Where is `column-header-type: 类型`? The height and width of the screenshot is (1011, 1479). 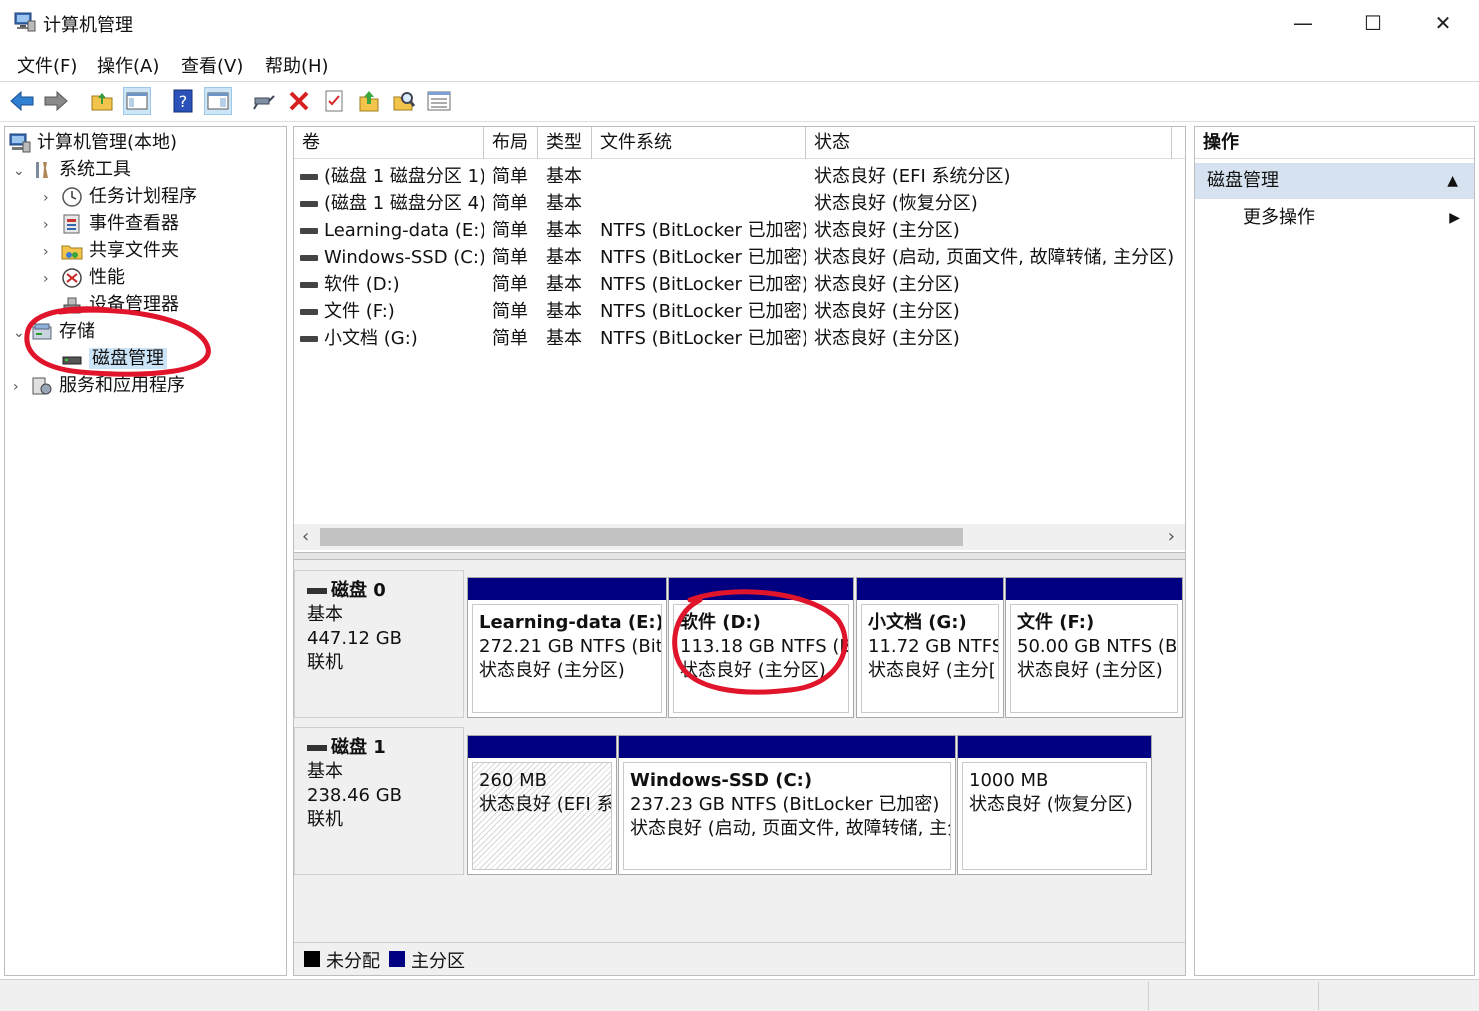 column-header-type: 类型 is located at coordinates (565, 143).